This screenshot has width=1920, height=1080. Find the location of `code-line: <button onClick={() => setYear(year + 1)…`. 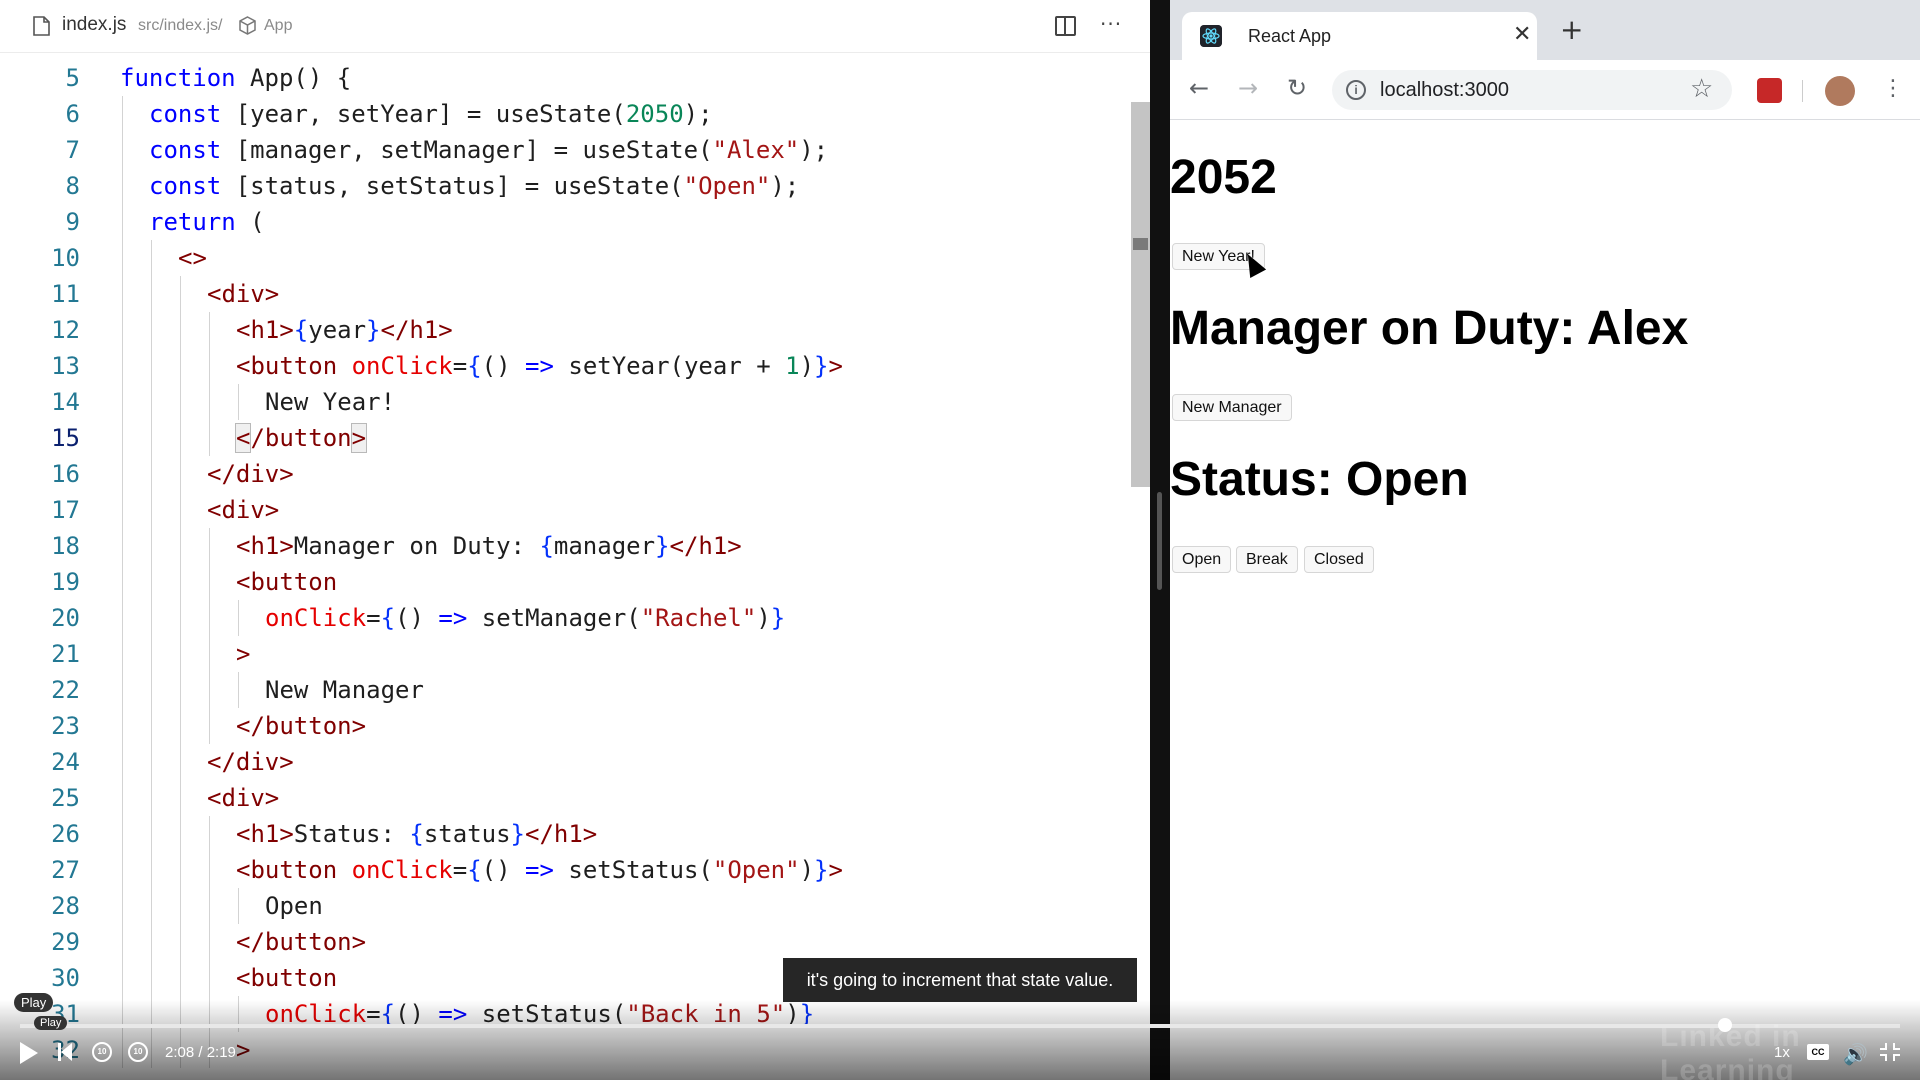

code-line: <button onClick={() => setYear(year + 1)… is located at coordinates (539, 366).